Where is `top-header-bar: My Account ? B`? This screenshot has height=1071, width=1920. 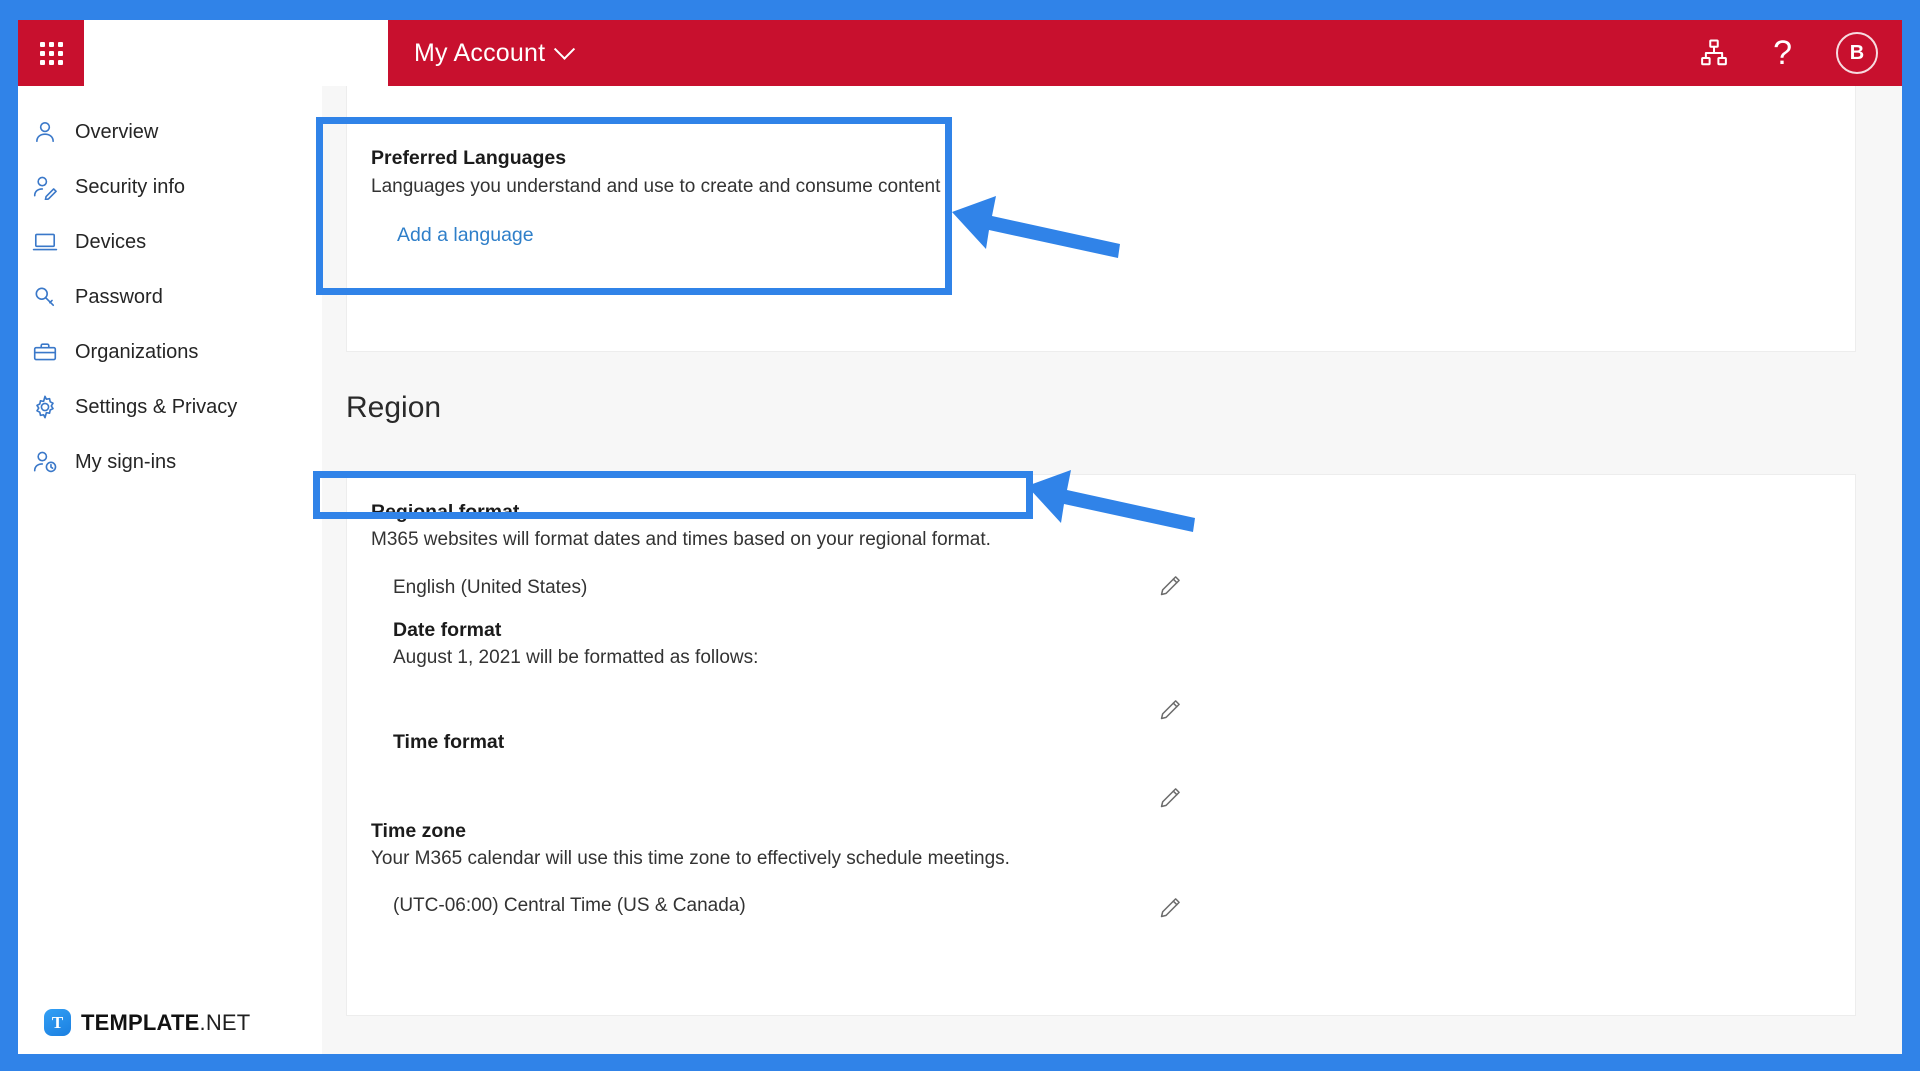 top-header-bar: My Account ? B is located at coordinates (960, 53).